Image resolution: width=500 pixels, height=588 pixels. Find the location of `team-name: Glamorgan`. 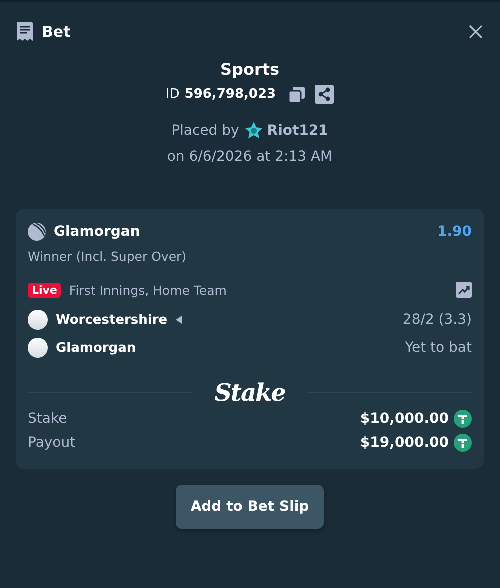

team-name: Glamorgan is located at coordinates (96, 348).